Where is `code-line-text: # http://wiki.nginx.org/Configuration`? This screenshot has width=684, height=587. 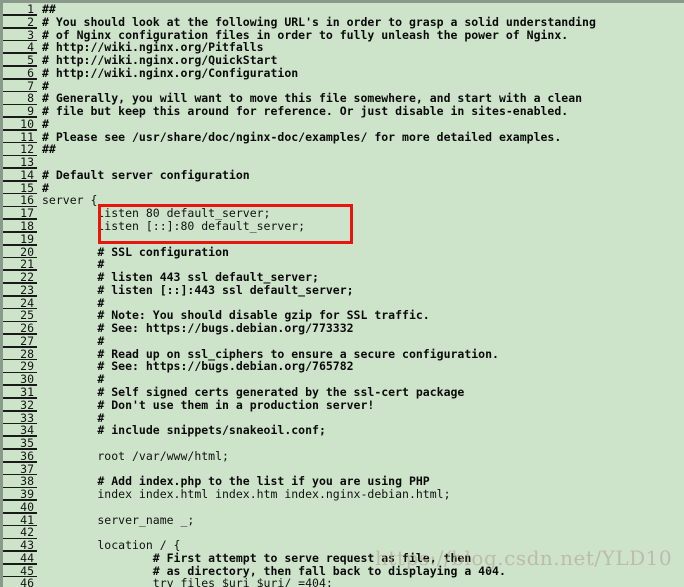 code-line-text: # http://wiki.nginx.org/Configuration is located at coordinates (170, 72).